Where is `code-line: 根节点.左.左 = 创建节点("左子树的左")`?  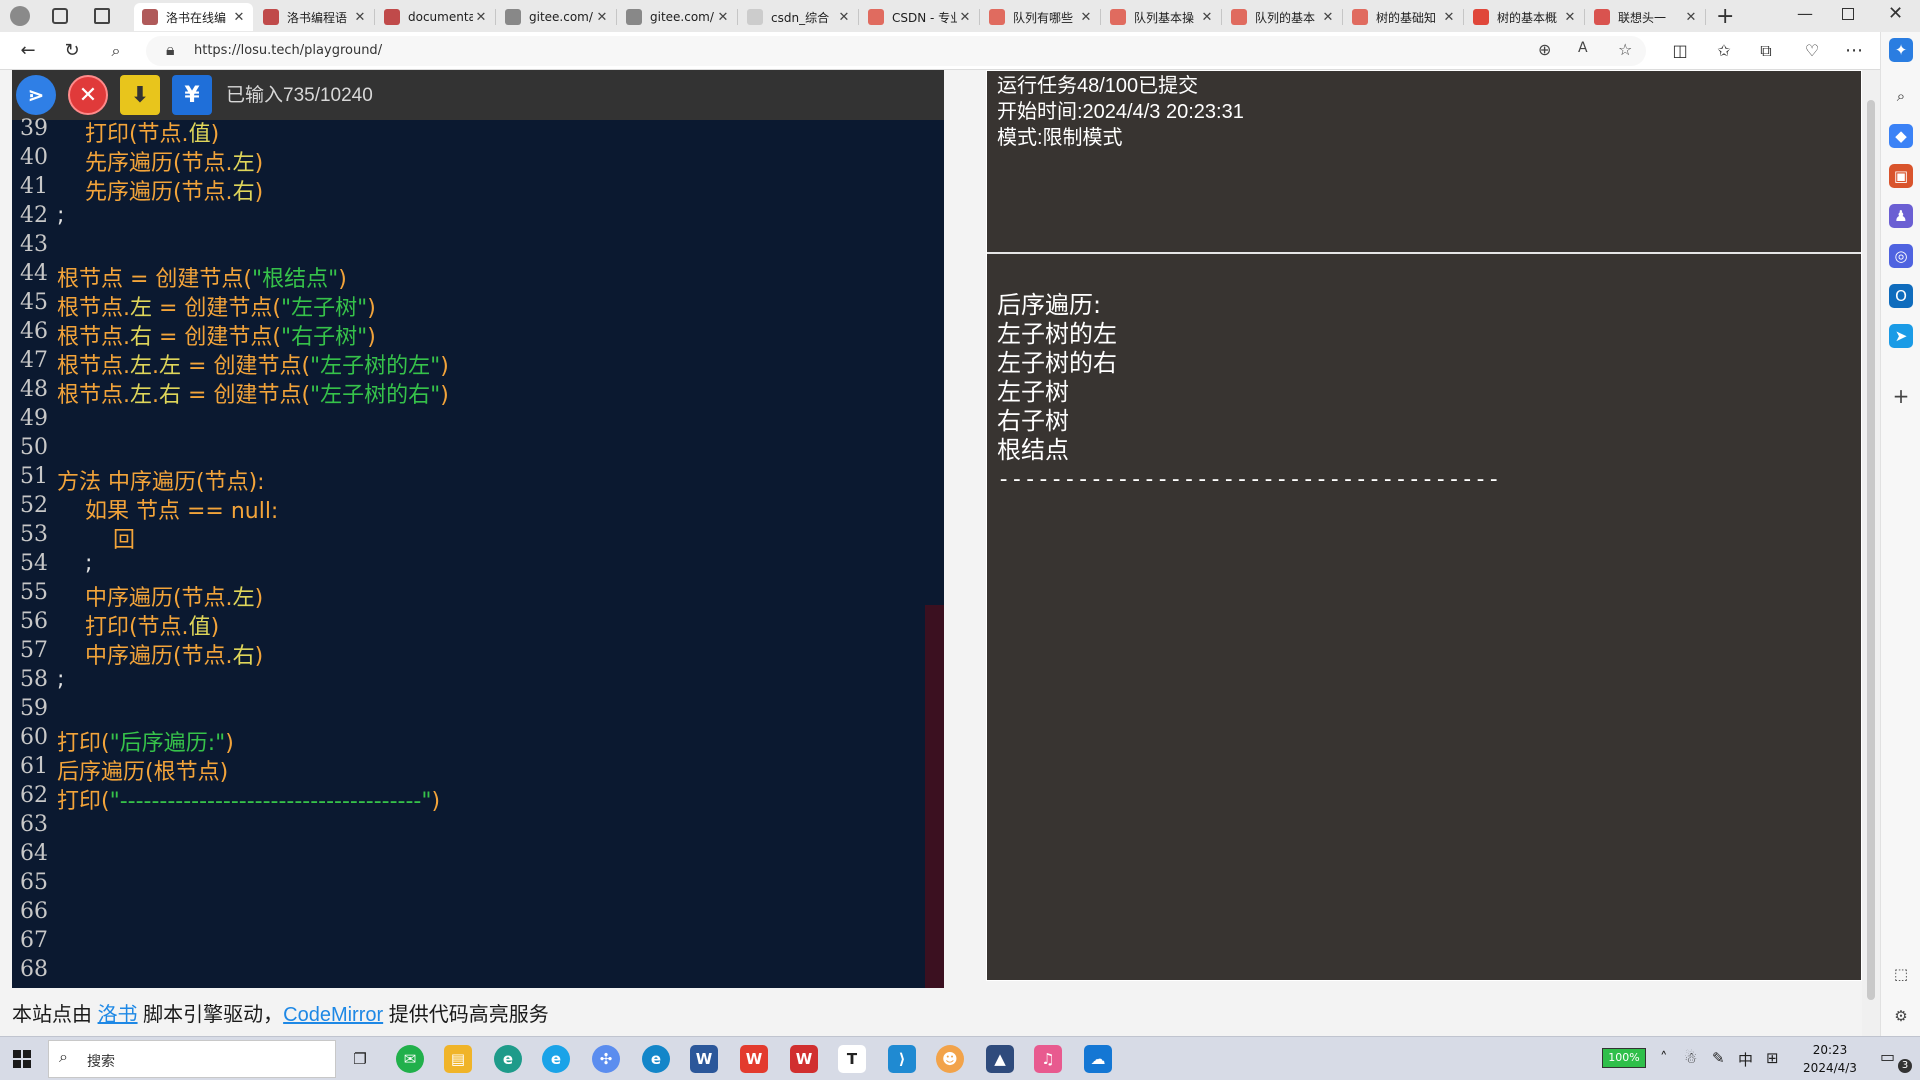
code-line: 根节点.左.左 = 创建节点("左子树的左") is located at coordinates (253, 364).